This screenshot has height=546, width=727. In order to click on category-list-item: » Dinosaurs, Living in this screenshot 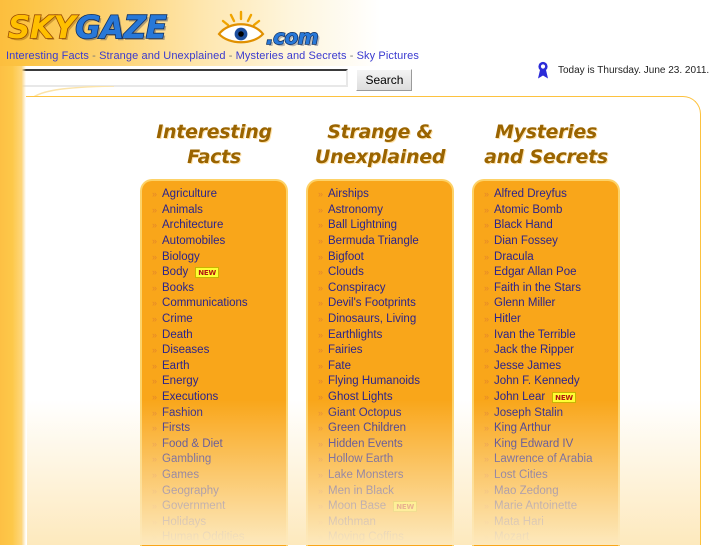, I will do `click(380, 320)`.